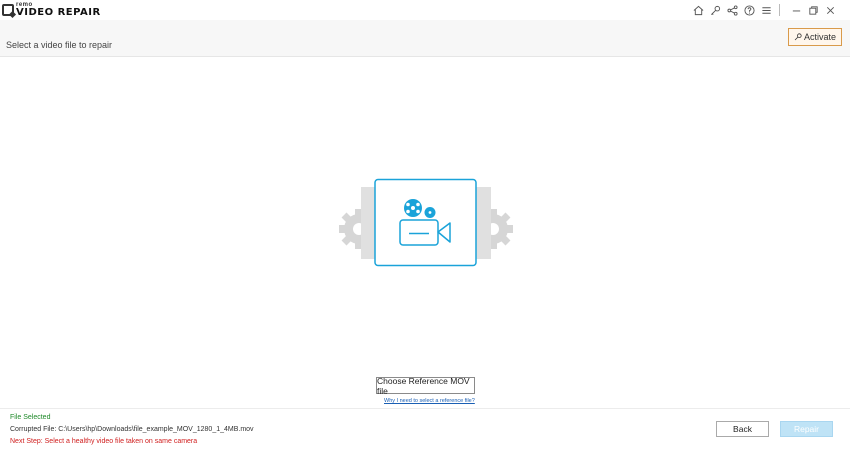 Image resolution: width=850 pixels, height=450 pixels. Describe the element at coordinates (429, 401) in the screenshot. I see `reference-help-link: Why I need to select a reference file?` at that location.